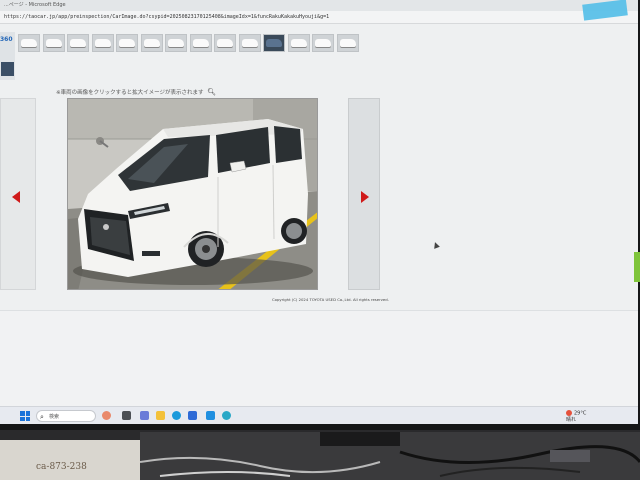 The image size is (640, 480). Describe the element at coordinates (319, 5) in the screenshot. I see `browser-titlebar: ...ページ - Microsoft Edge` at that location.